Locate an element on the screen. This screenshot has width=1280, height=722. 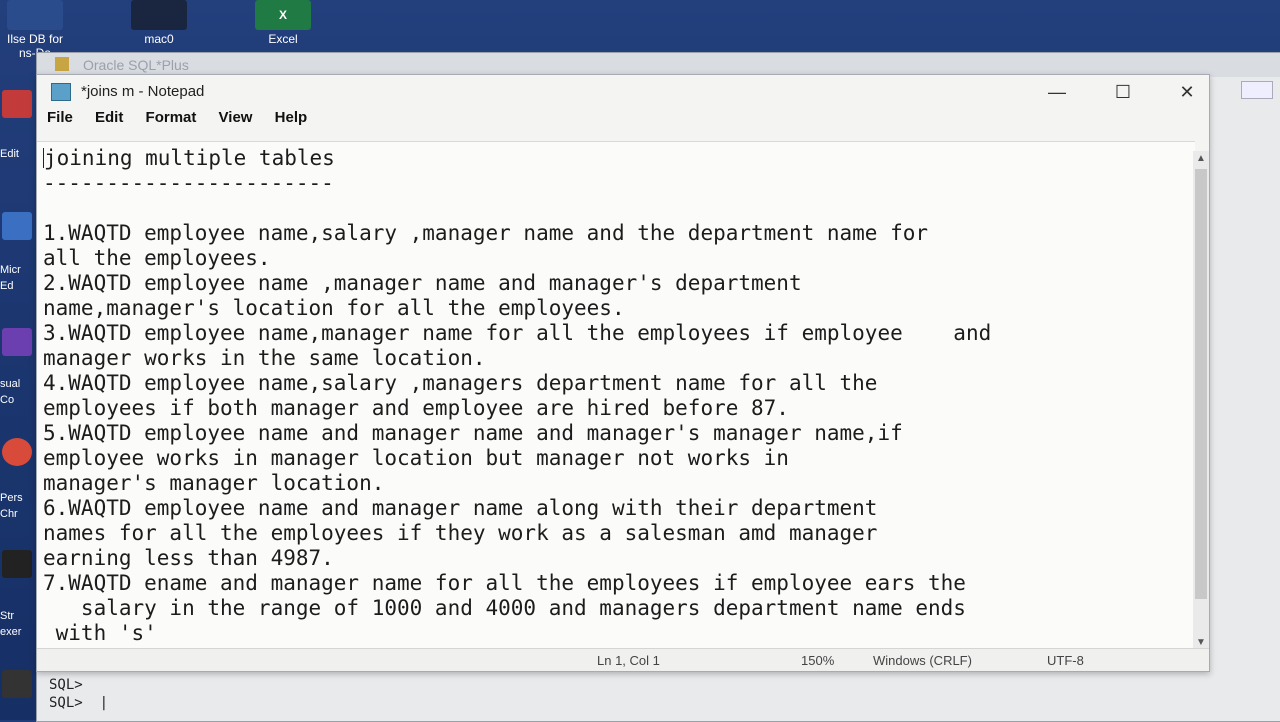
desktop-icon-label: Ilse DB for is located at coordinates (34, 39).